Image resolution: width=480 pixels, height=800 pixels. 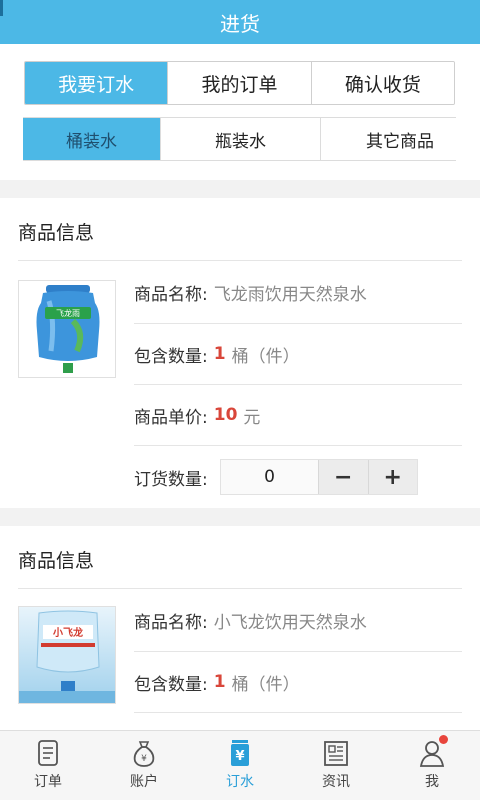 I want to click on tab-orders: 订单, so click(x=48, y=765).